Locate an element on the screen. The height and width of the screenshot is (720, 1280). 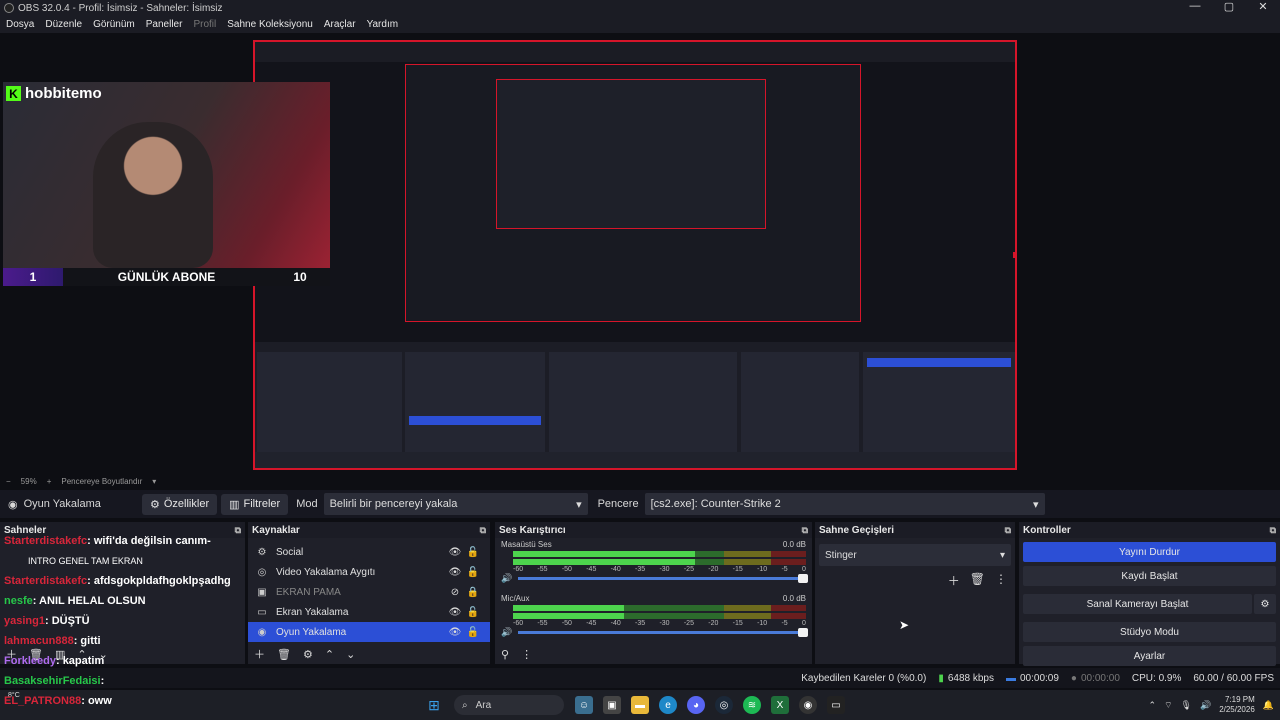
terminal-icon: ▭ is located at coordinates (836, 705).